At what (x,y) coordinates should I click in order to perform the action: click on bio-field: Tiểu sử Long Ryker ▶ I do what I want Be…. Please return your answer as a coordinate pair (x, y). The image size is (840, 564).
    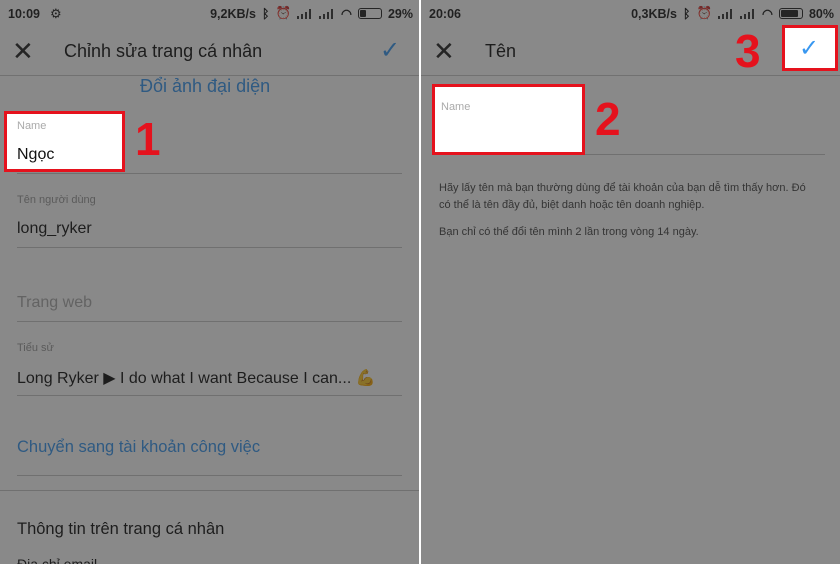
    Looking at the image, I should click on (209, 367).